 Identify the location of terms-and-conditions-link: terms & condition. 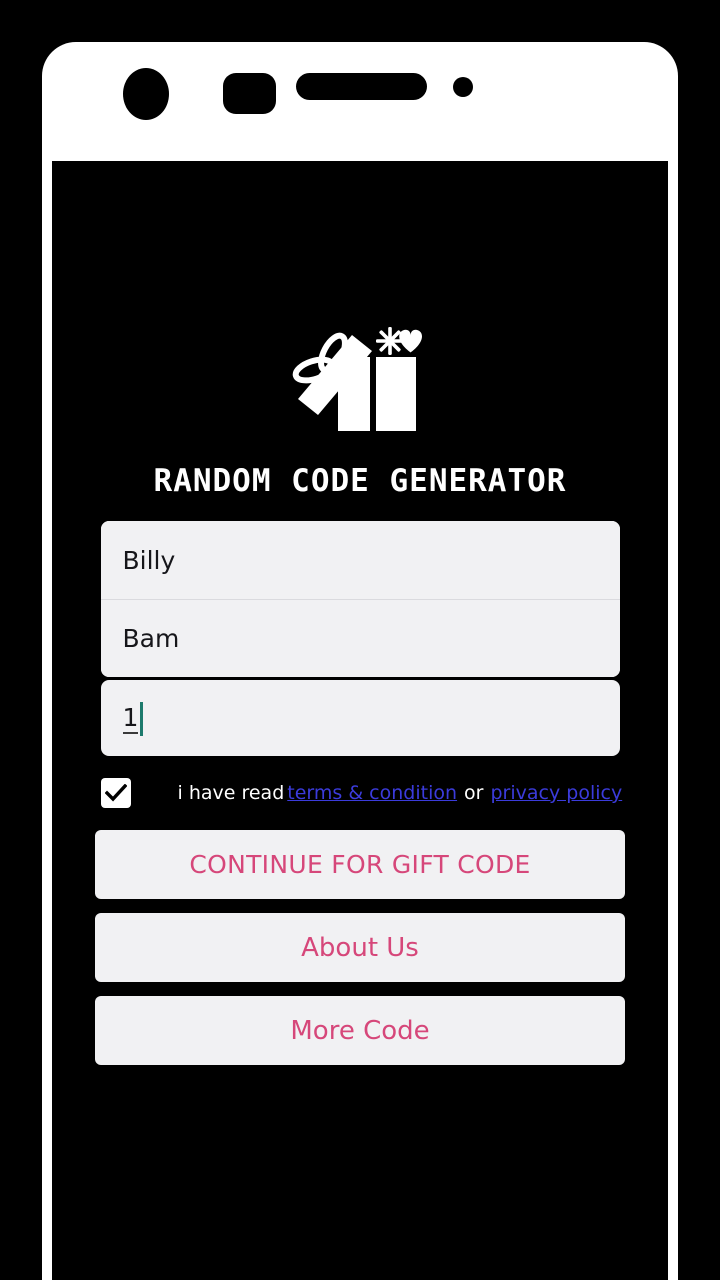
(372, 793).